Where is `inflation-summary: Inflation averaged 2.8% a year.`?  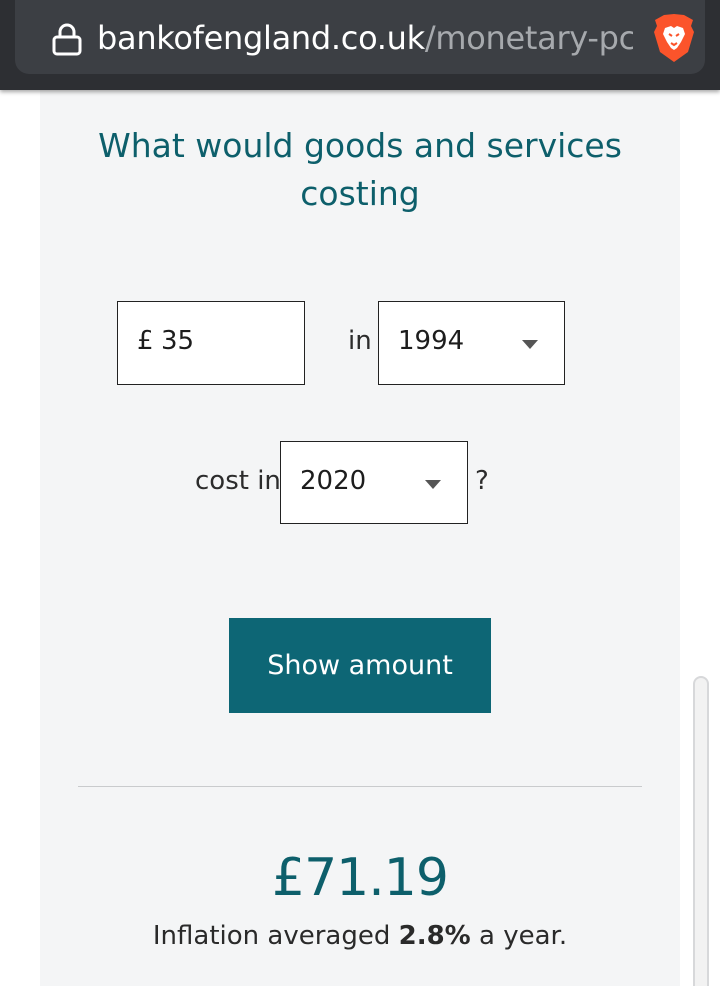 inflation-summary: Inflation averaged 2.8% a year. is located at coordinates (360, 936).